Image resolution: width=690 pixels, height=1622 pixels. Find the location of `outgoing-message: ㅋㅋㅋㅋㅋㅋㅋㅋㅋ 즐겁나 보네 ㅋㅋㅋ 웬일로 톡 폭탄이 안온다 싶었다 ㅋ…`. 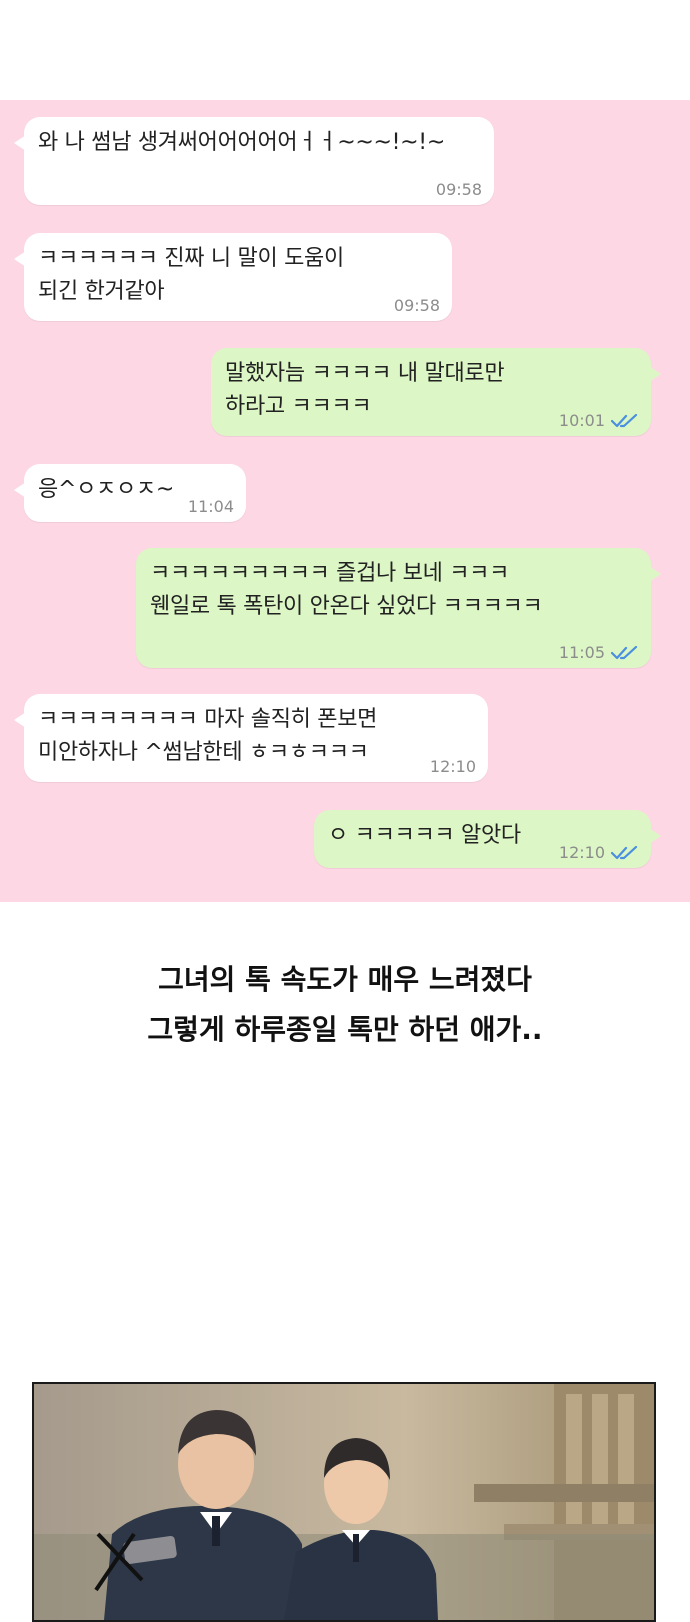

outgoing-message: ㅋㅋㅋㅋㅋㅋㅋㅋㅋ 즐겁나 보네 ㅋㅋㅋ 웬일로 톡 폭탄이 안온다 싶었다 ㅋ… is located at coordinates (398, 608).